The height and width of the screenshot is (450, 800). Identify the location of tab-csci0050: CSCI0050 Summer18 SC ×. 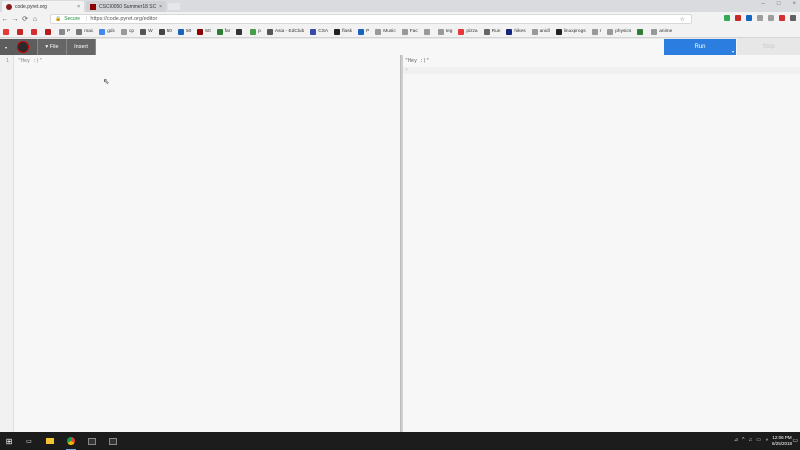
(126, 6).